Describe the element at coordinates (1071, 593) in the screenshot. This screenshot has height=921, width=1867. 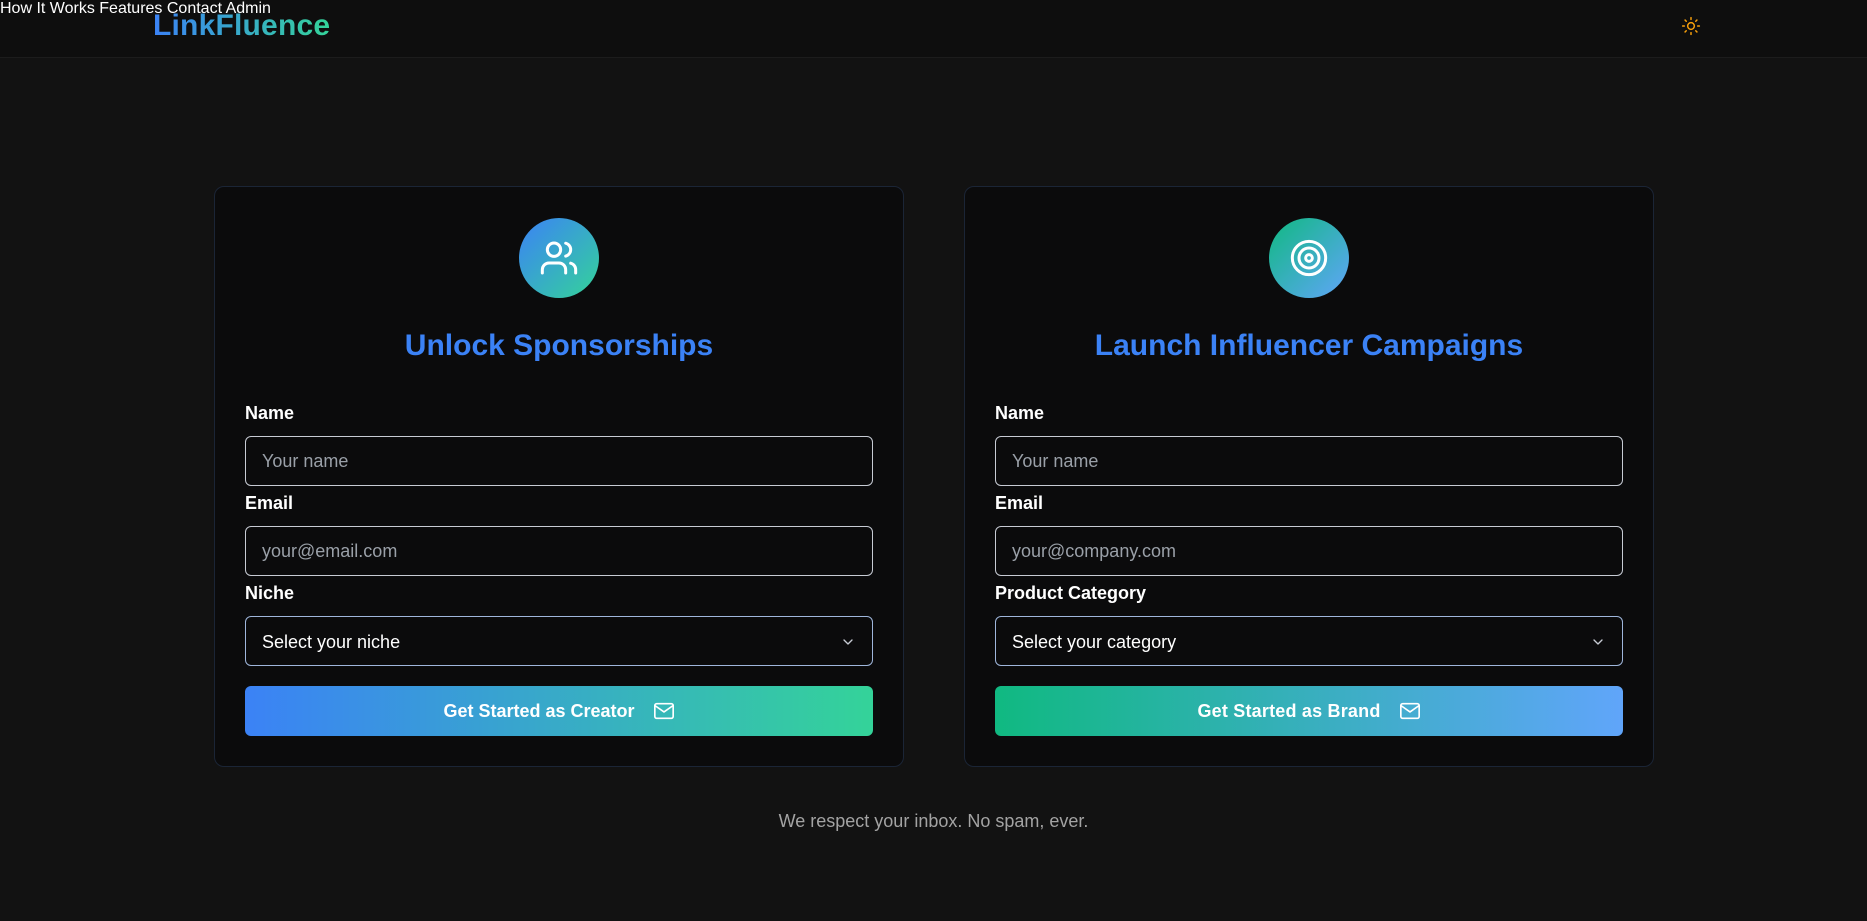
I see `brand-category-label: Product Category` at that location.